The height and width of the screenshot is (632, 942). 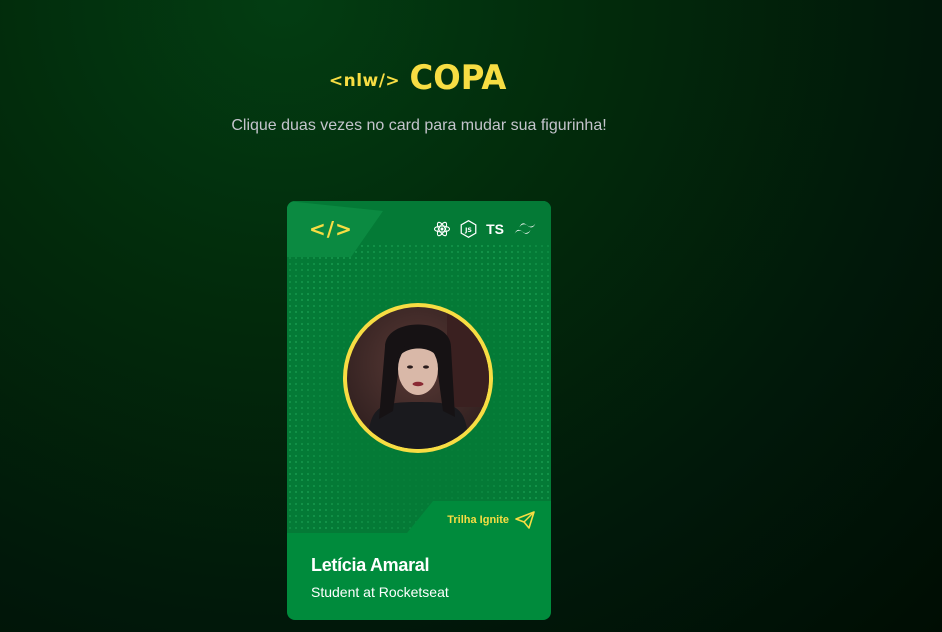 I want to click on avatar-photo, so click(x=418, y=378).